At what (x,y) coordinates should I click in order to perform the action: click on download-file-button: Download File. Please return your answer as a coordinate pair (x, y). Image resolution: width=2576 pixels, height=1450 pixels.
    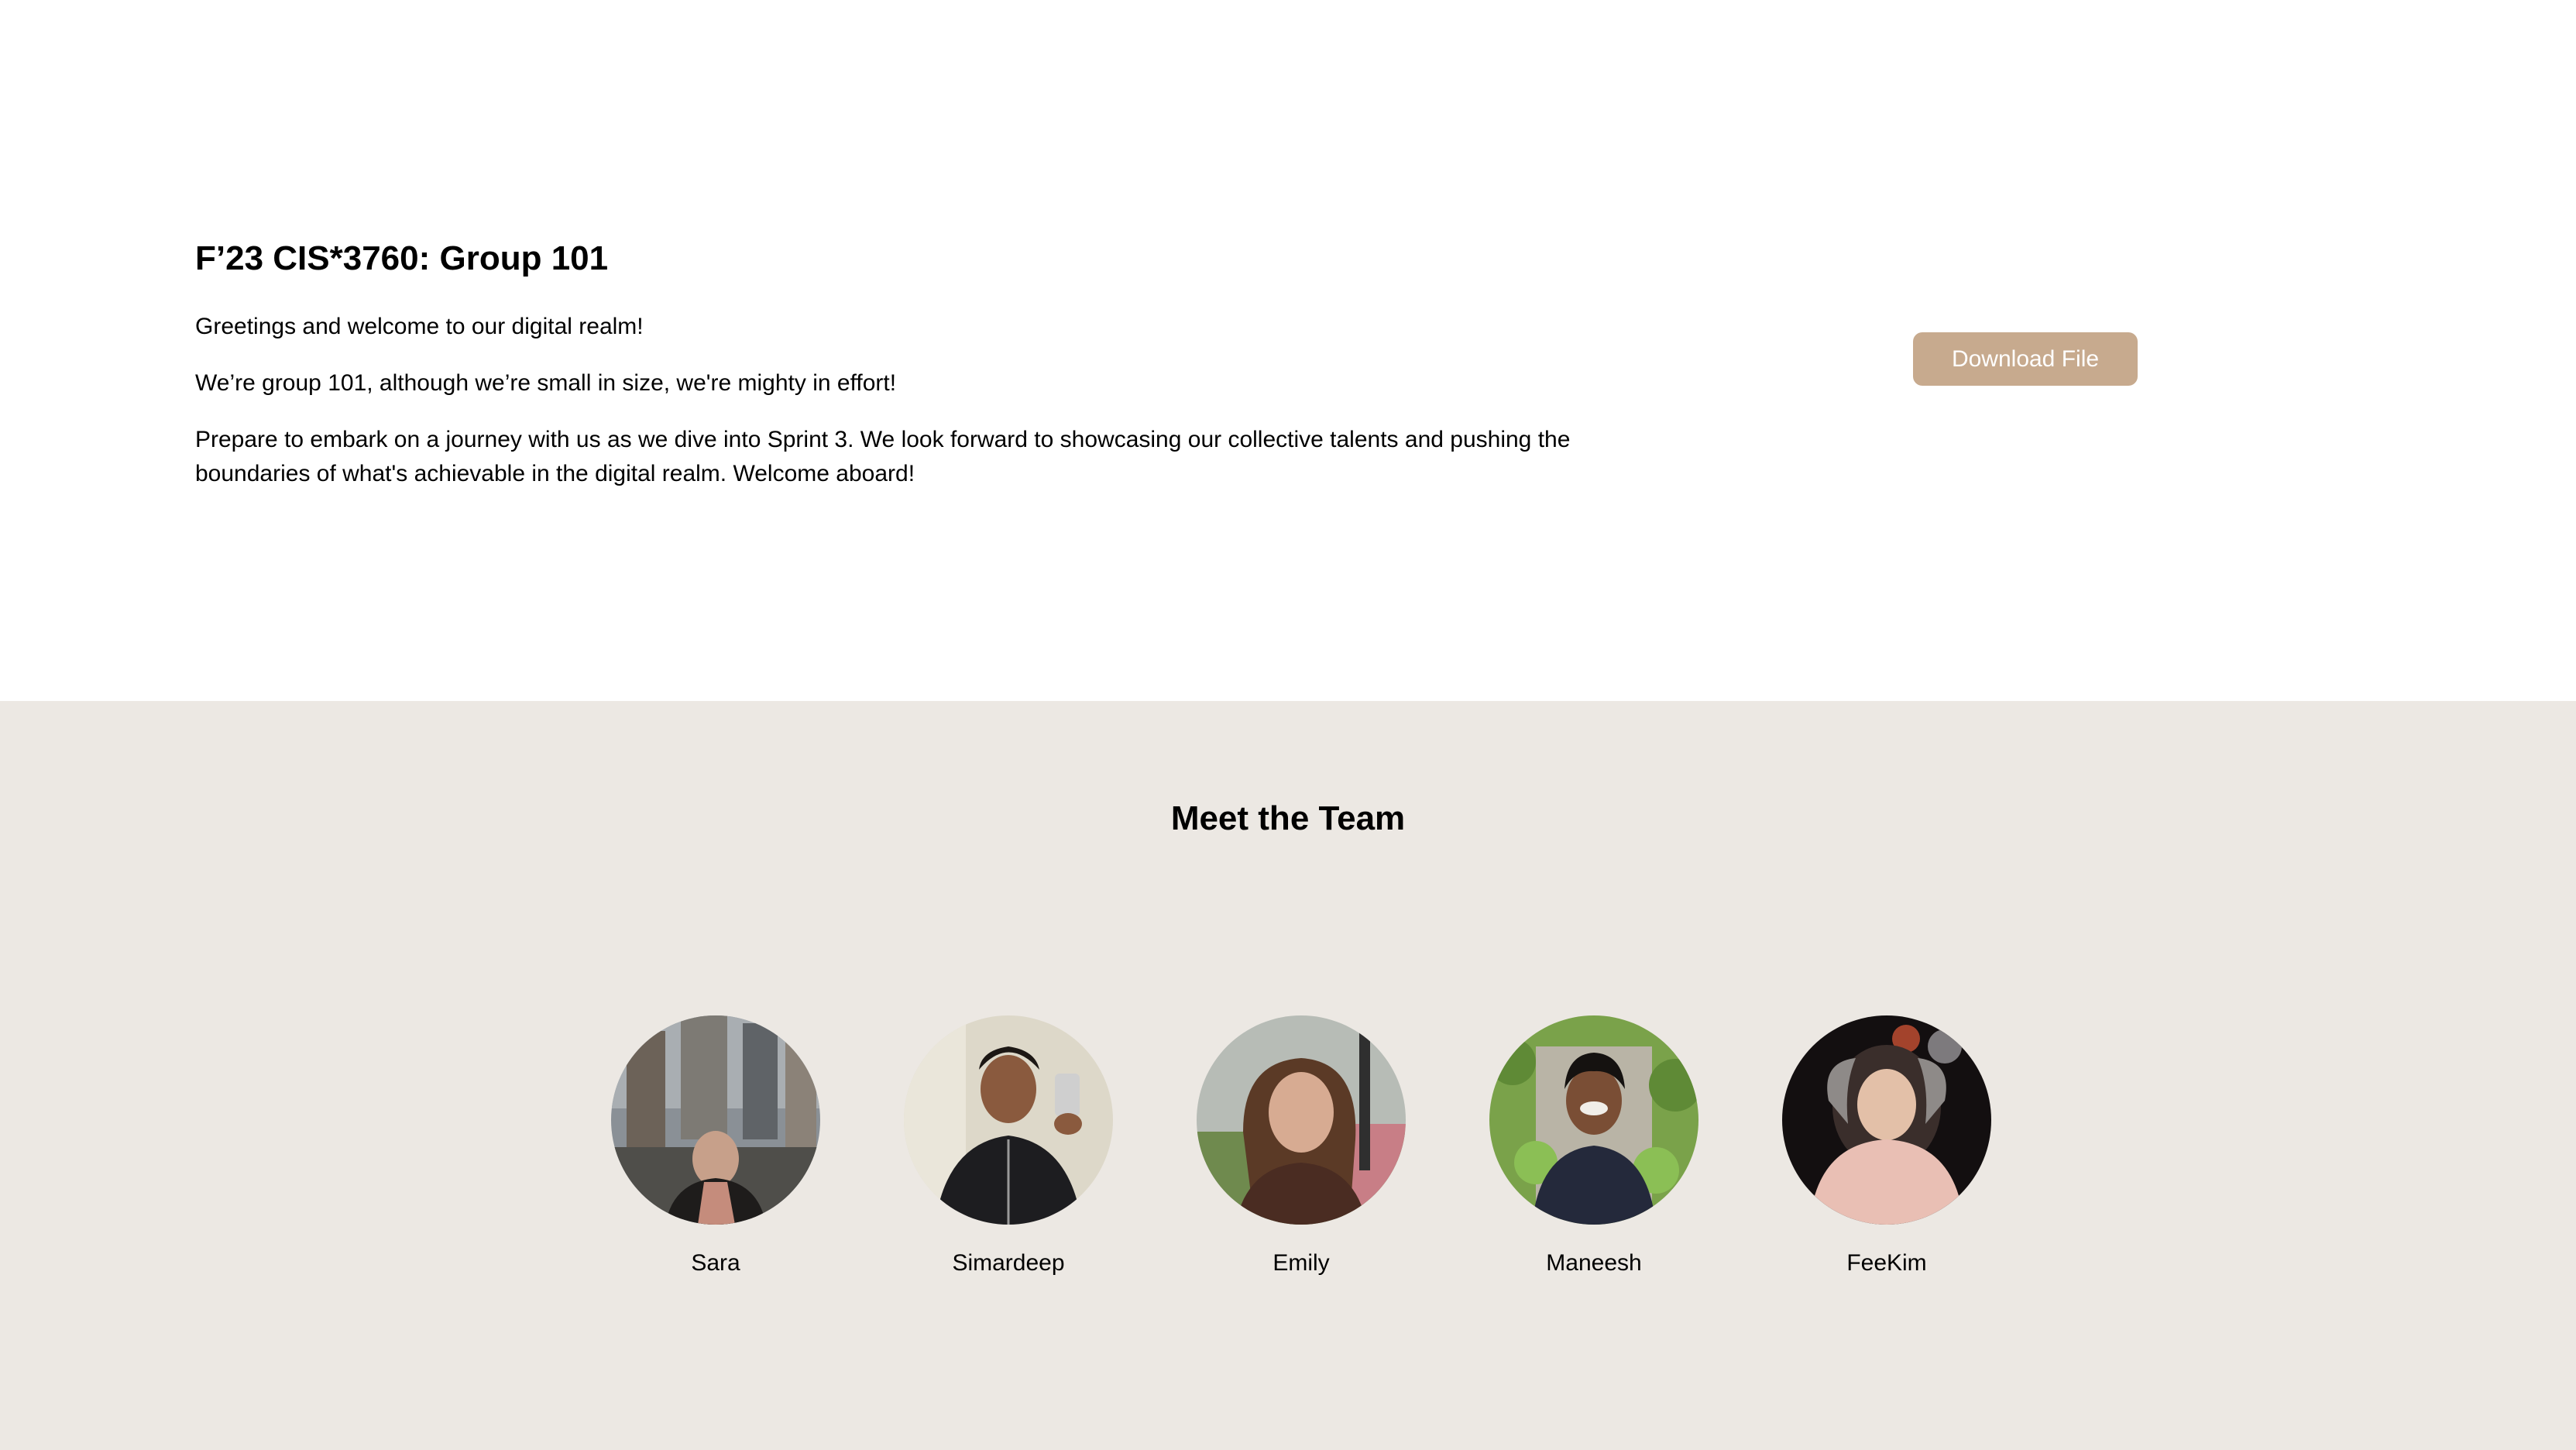
    Looking at the image, I should click on (2025, 359).